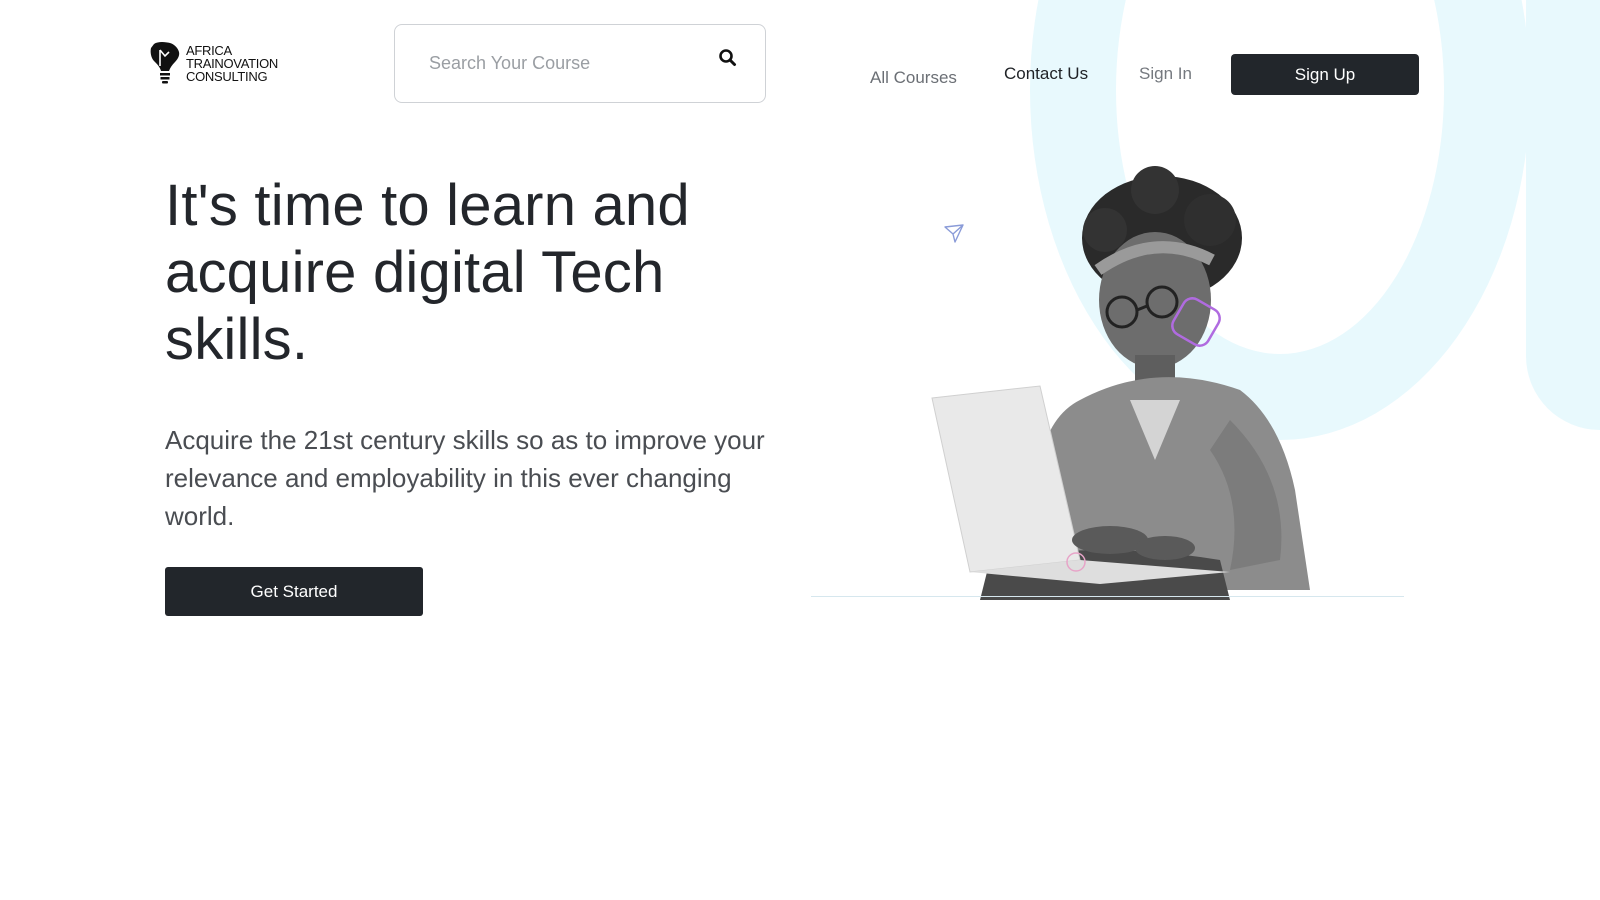 This screenshot has height=900, width=1600. I want to click on brand-line-2: TRAINOVATION, so click(232, 63).